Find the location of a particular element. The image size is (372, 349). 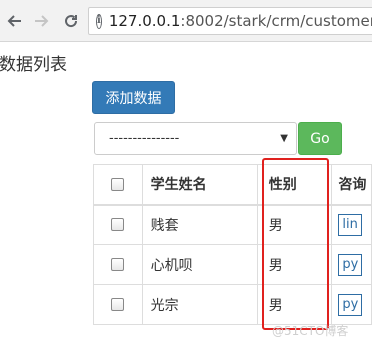

header-consult: 咨询 is located at coordinates (351, 185).